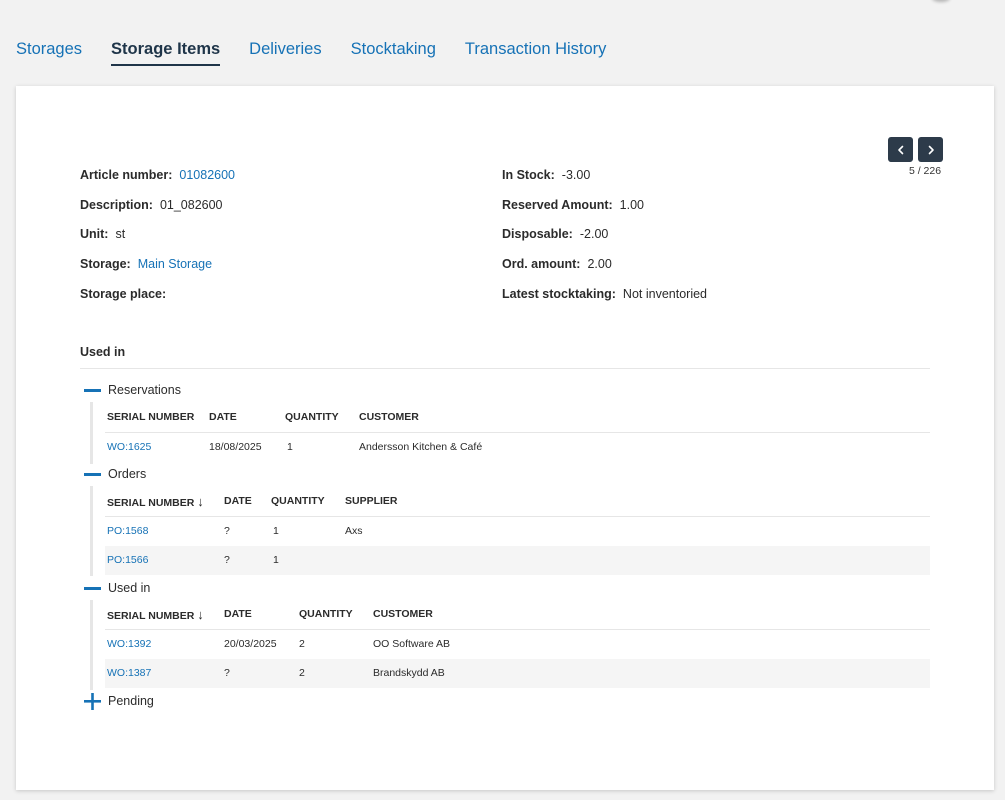 This screenshot has height=800, width=1005. I want to click on reserved-amount-field: Reserved Amount: 1.00, so click(573, 205).